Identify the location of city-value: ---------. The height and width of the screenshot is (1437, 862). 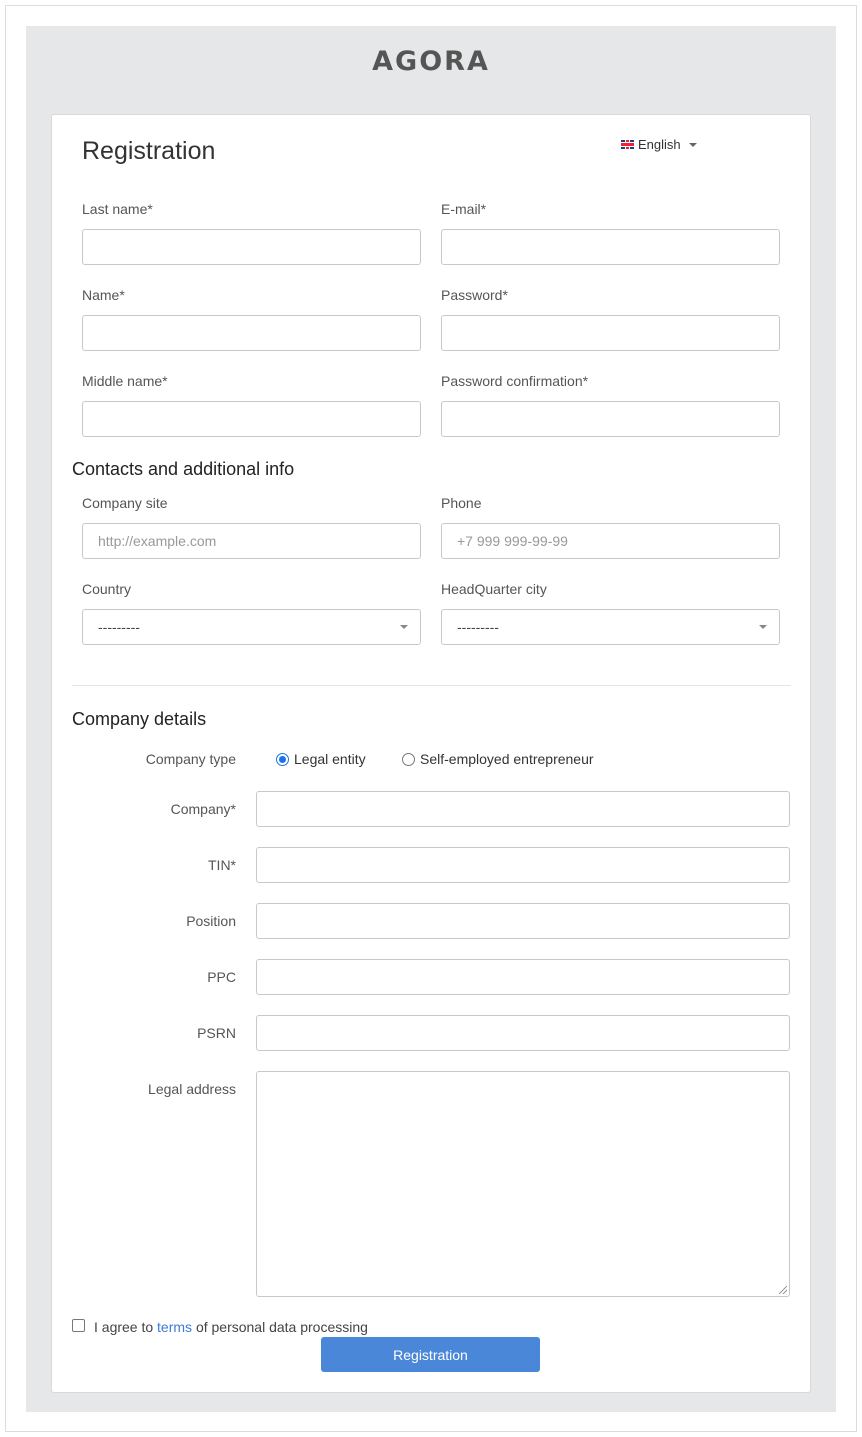
(478, 627).